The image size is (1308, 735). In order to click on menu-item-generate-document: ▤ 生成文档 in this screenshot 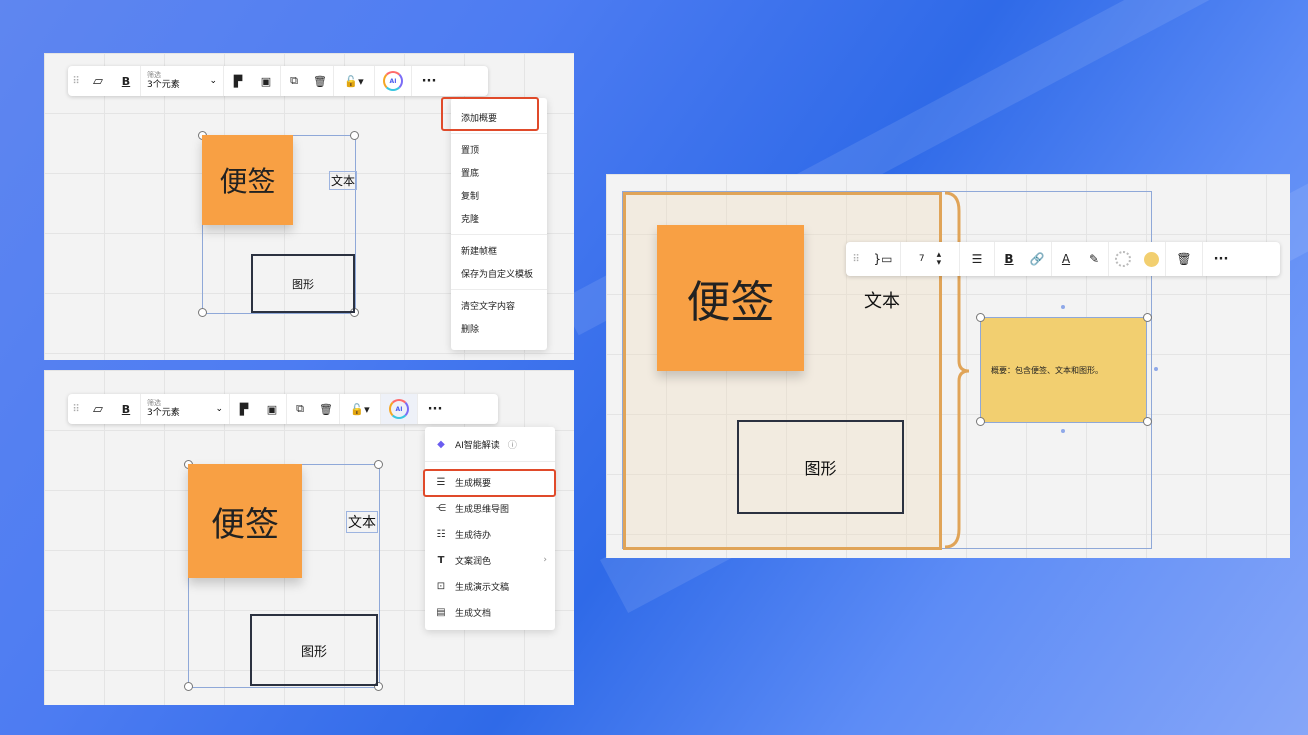, I will do `click(490, 612)`.